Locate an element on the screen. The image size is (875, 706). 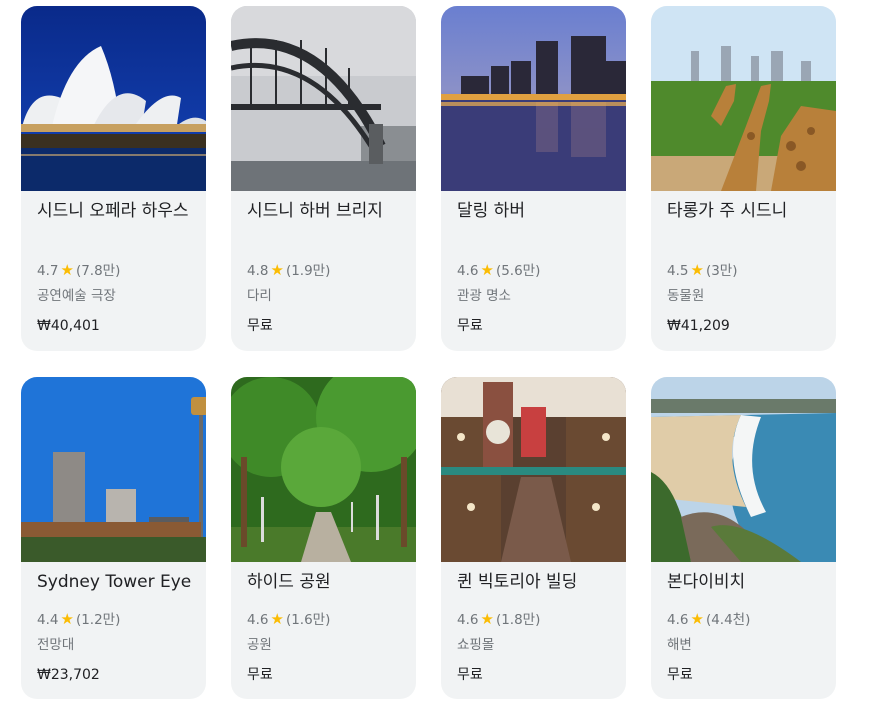
sydney-tower-photo is located at coordinates (113, 469).